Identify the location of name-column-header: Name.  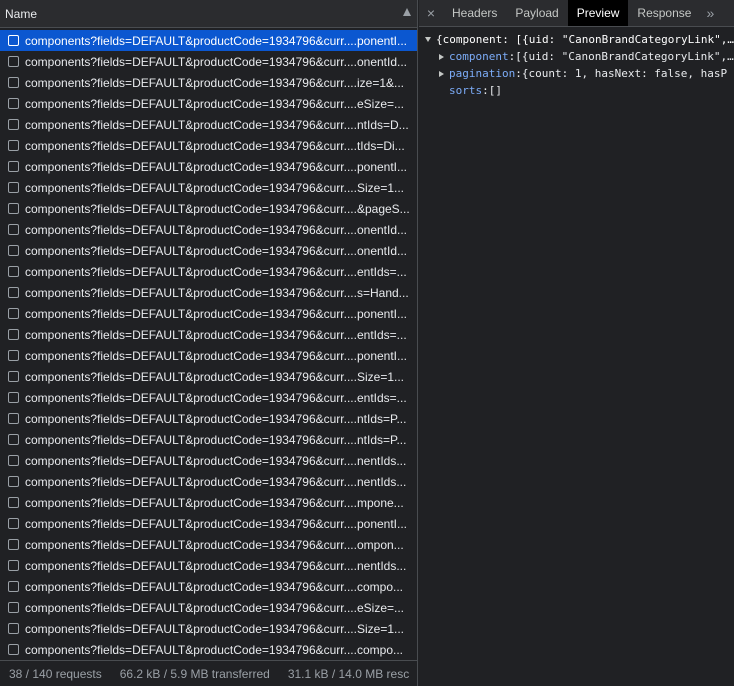
(208, 14).